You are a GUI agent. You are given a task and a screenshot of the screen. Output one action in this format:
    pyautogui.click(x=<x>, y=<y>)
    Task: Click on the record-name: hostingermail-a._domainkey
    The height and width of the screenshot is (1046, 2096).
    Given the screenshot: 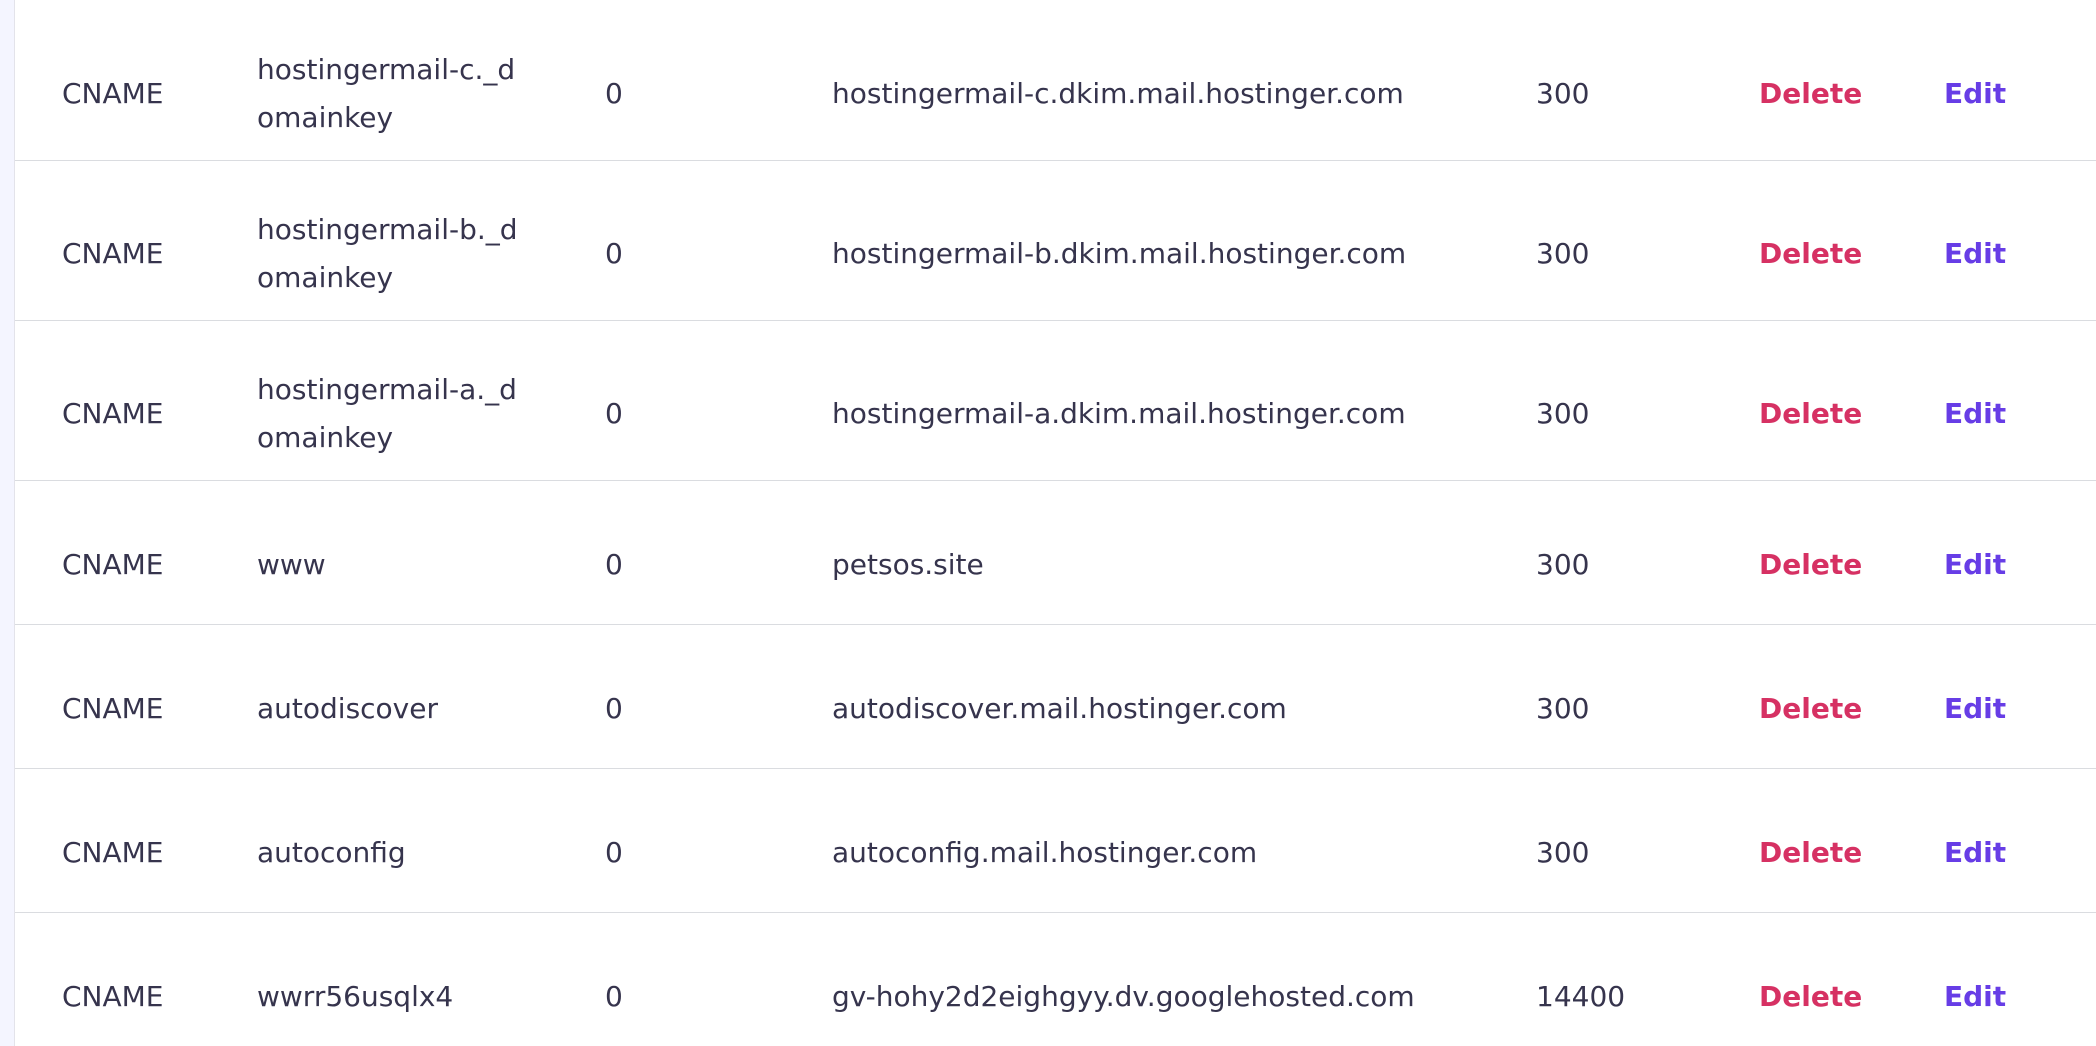 What is the action you would take?
    pyautogui.click(x=387, y=413)
    